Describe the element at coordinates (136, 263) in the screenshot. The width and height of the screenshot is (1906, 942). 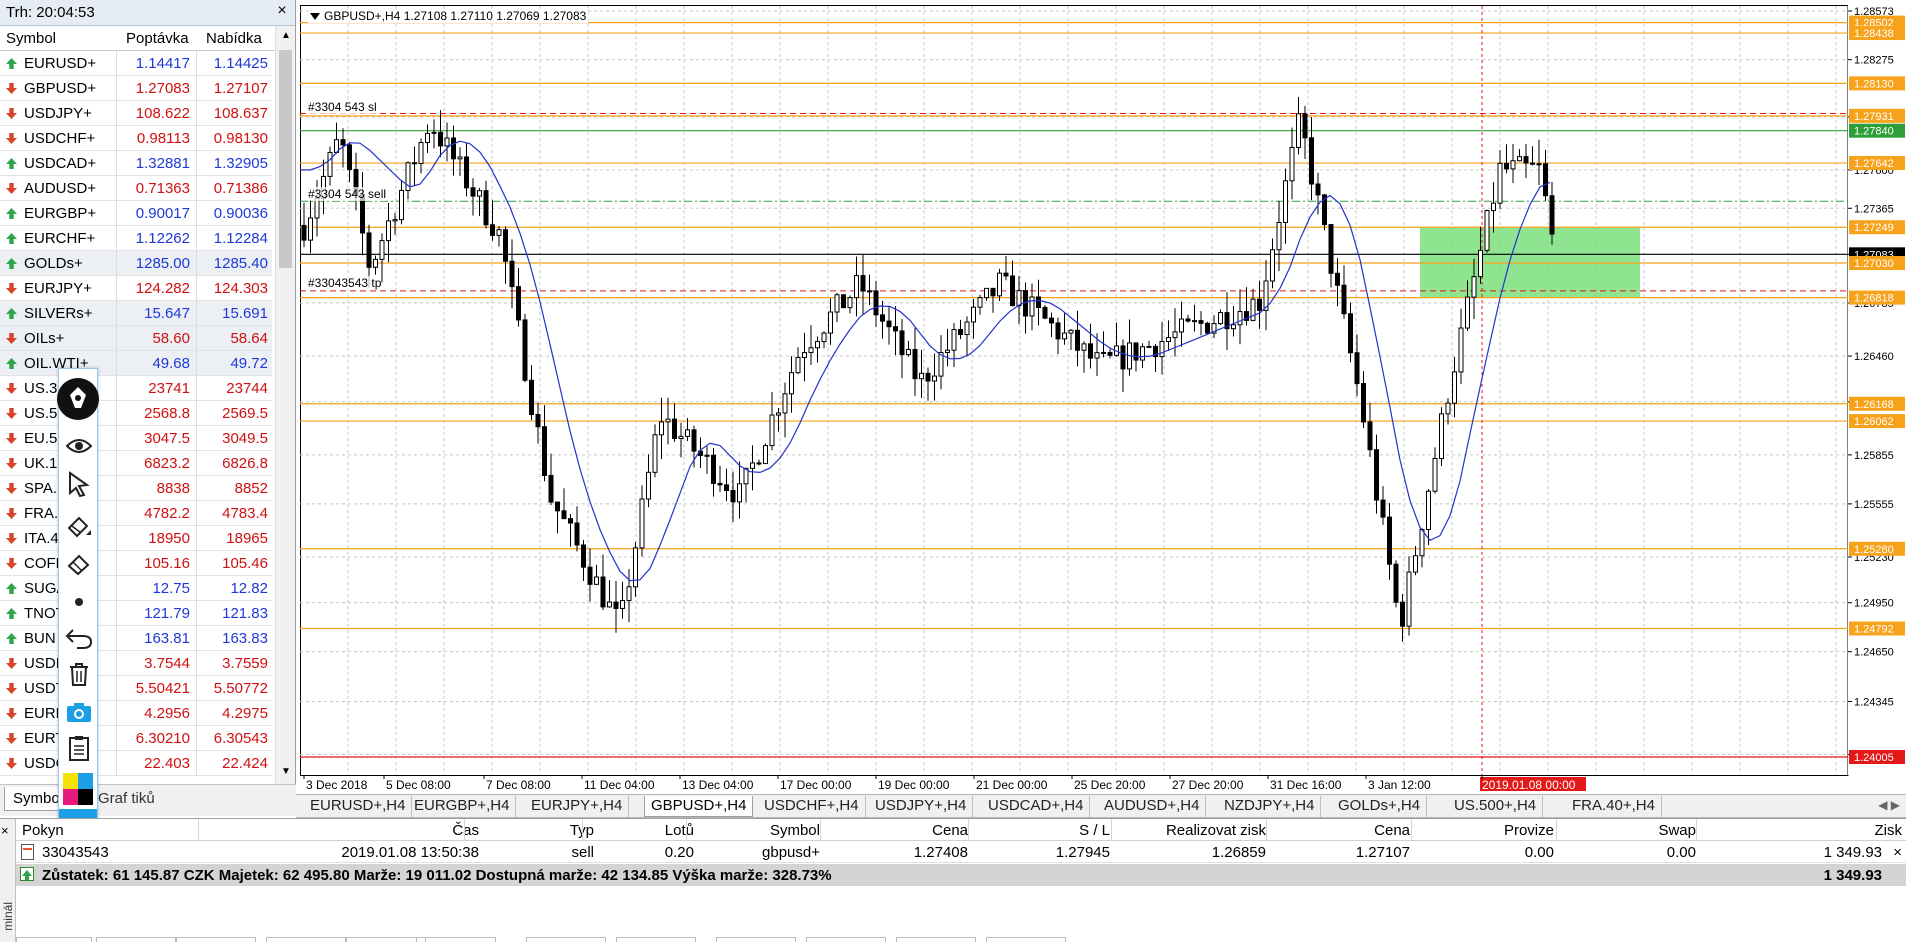
I see `market-watch-row: GOLDs+ 1285.00 1285.40` at that location.